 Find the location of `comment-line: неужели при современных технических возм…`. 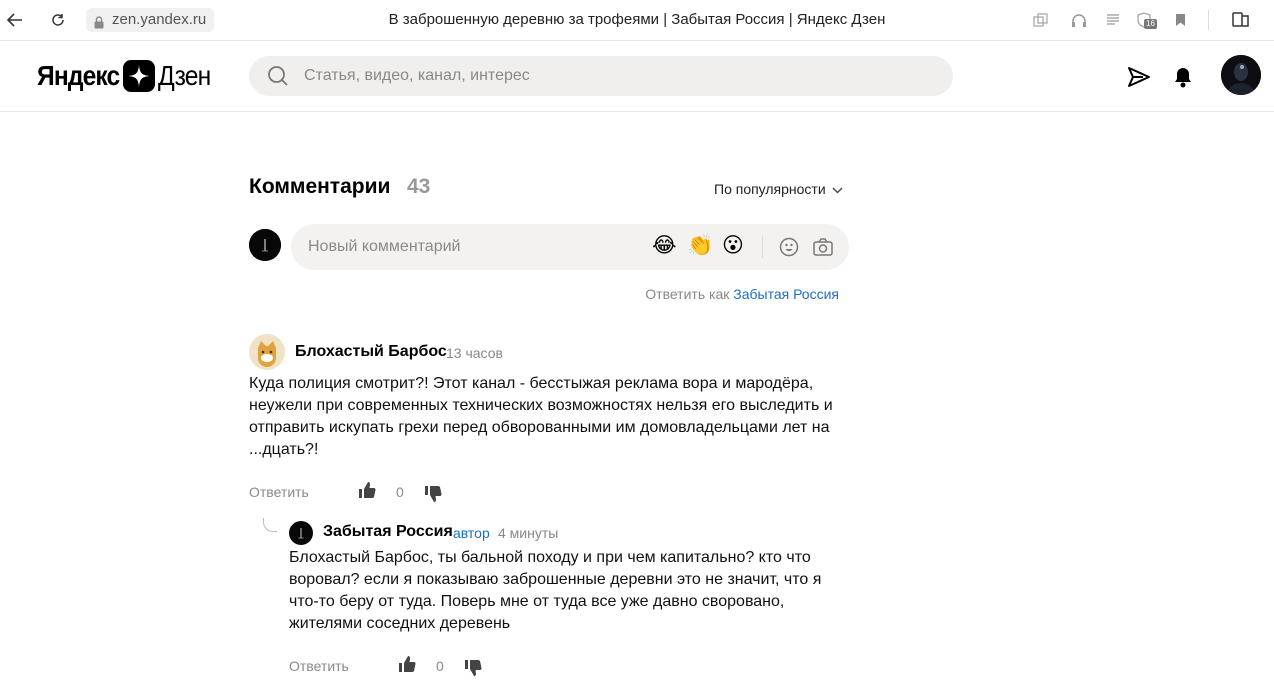

comment-line: неужели при современных технических возм… is located at coordinates (541, 405).